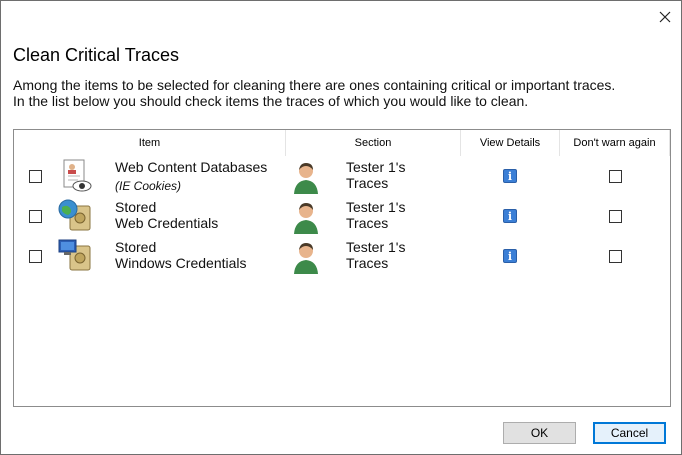 Image resolution: width=682 pixels, height=455 pixels. Describe the element at coordinates (615, 143) in the screenshot. I see `column-header-dont-warn: Don't warn again` at that location.